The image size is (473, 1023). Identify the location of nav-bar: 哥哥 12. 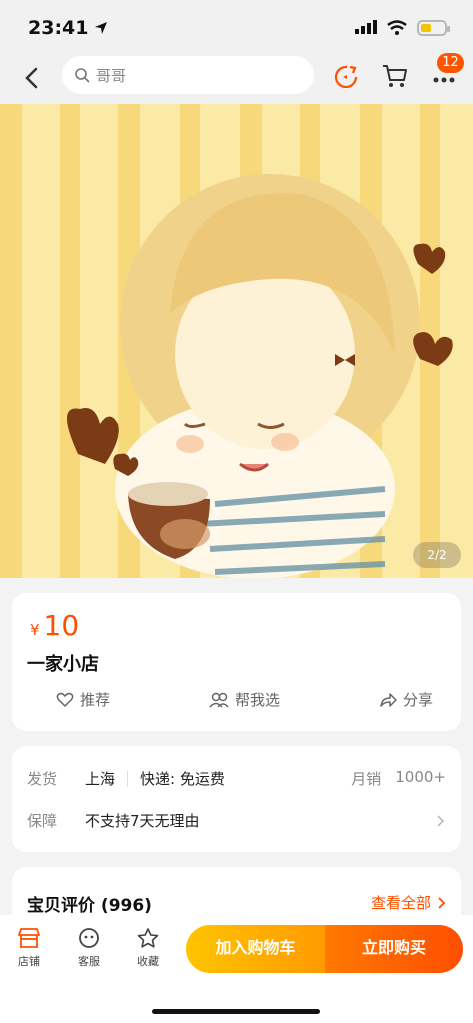
(236, 78).